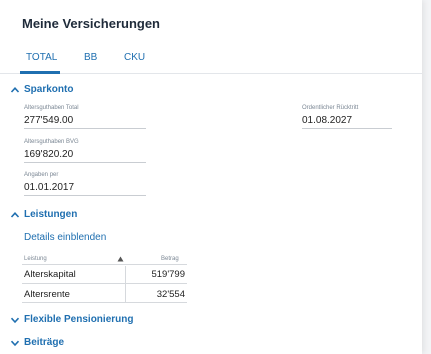 This screenshot has width=431, height=354. What do you see at coordinates (85, 122) in the screenshot?
I see `altersguthaben-total-value: 277'549.00` at bounding box center [85, 122].